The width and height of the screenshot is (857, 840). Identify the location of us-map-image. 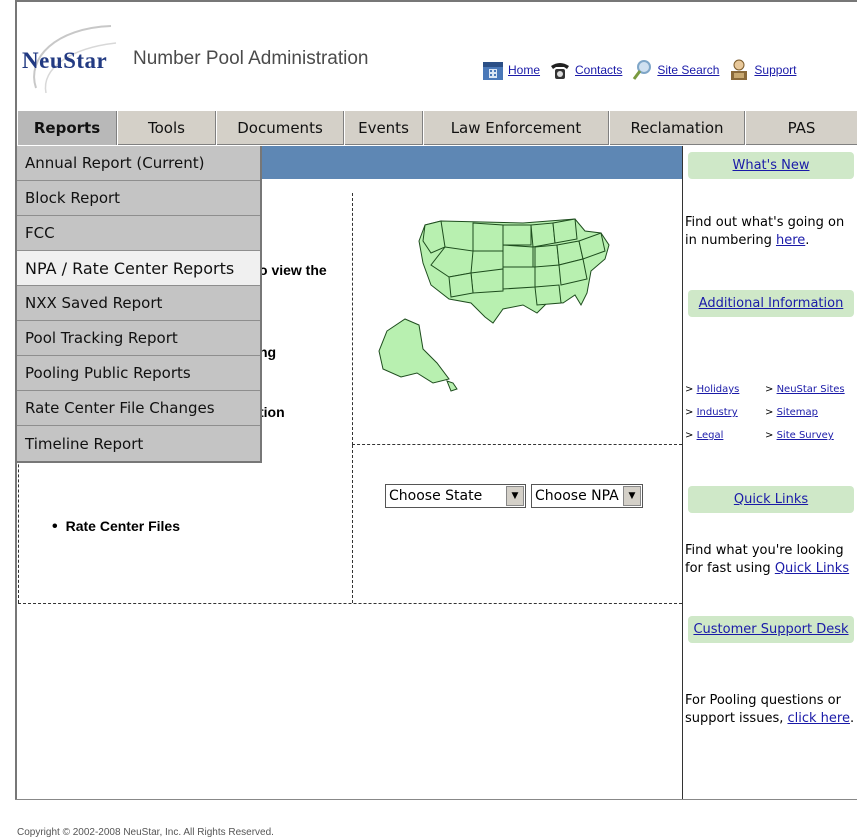
(518, 319).